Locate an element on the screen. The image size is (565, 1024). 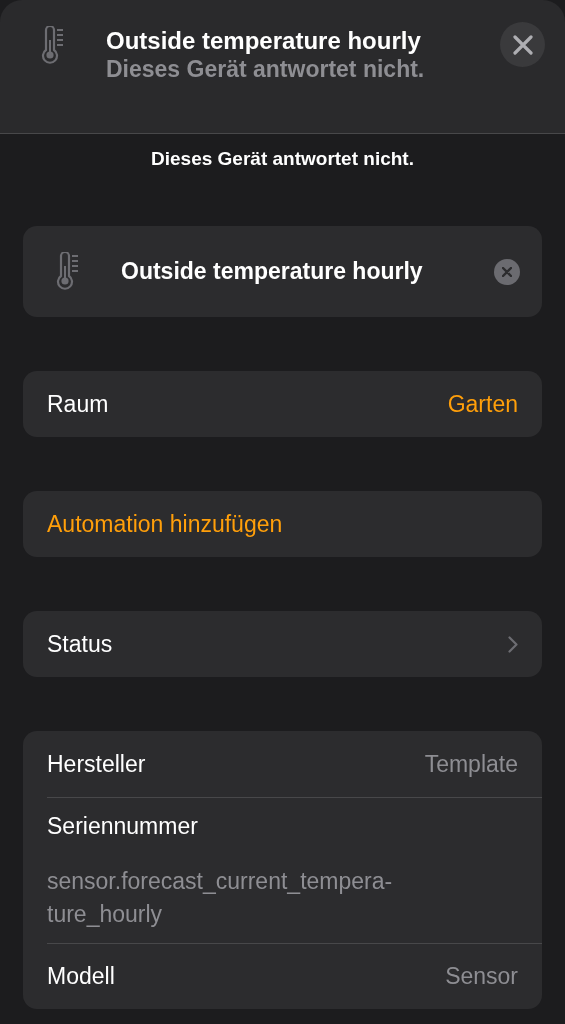
add-automation-link: Automation hinzufügen is located at coordinates (282, 524).